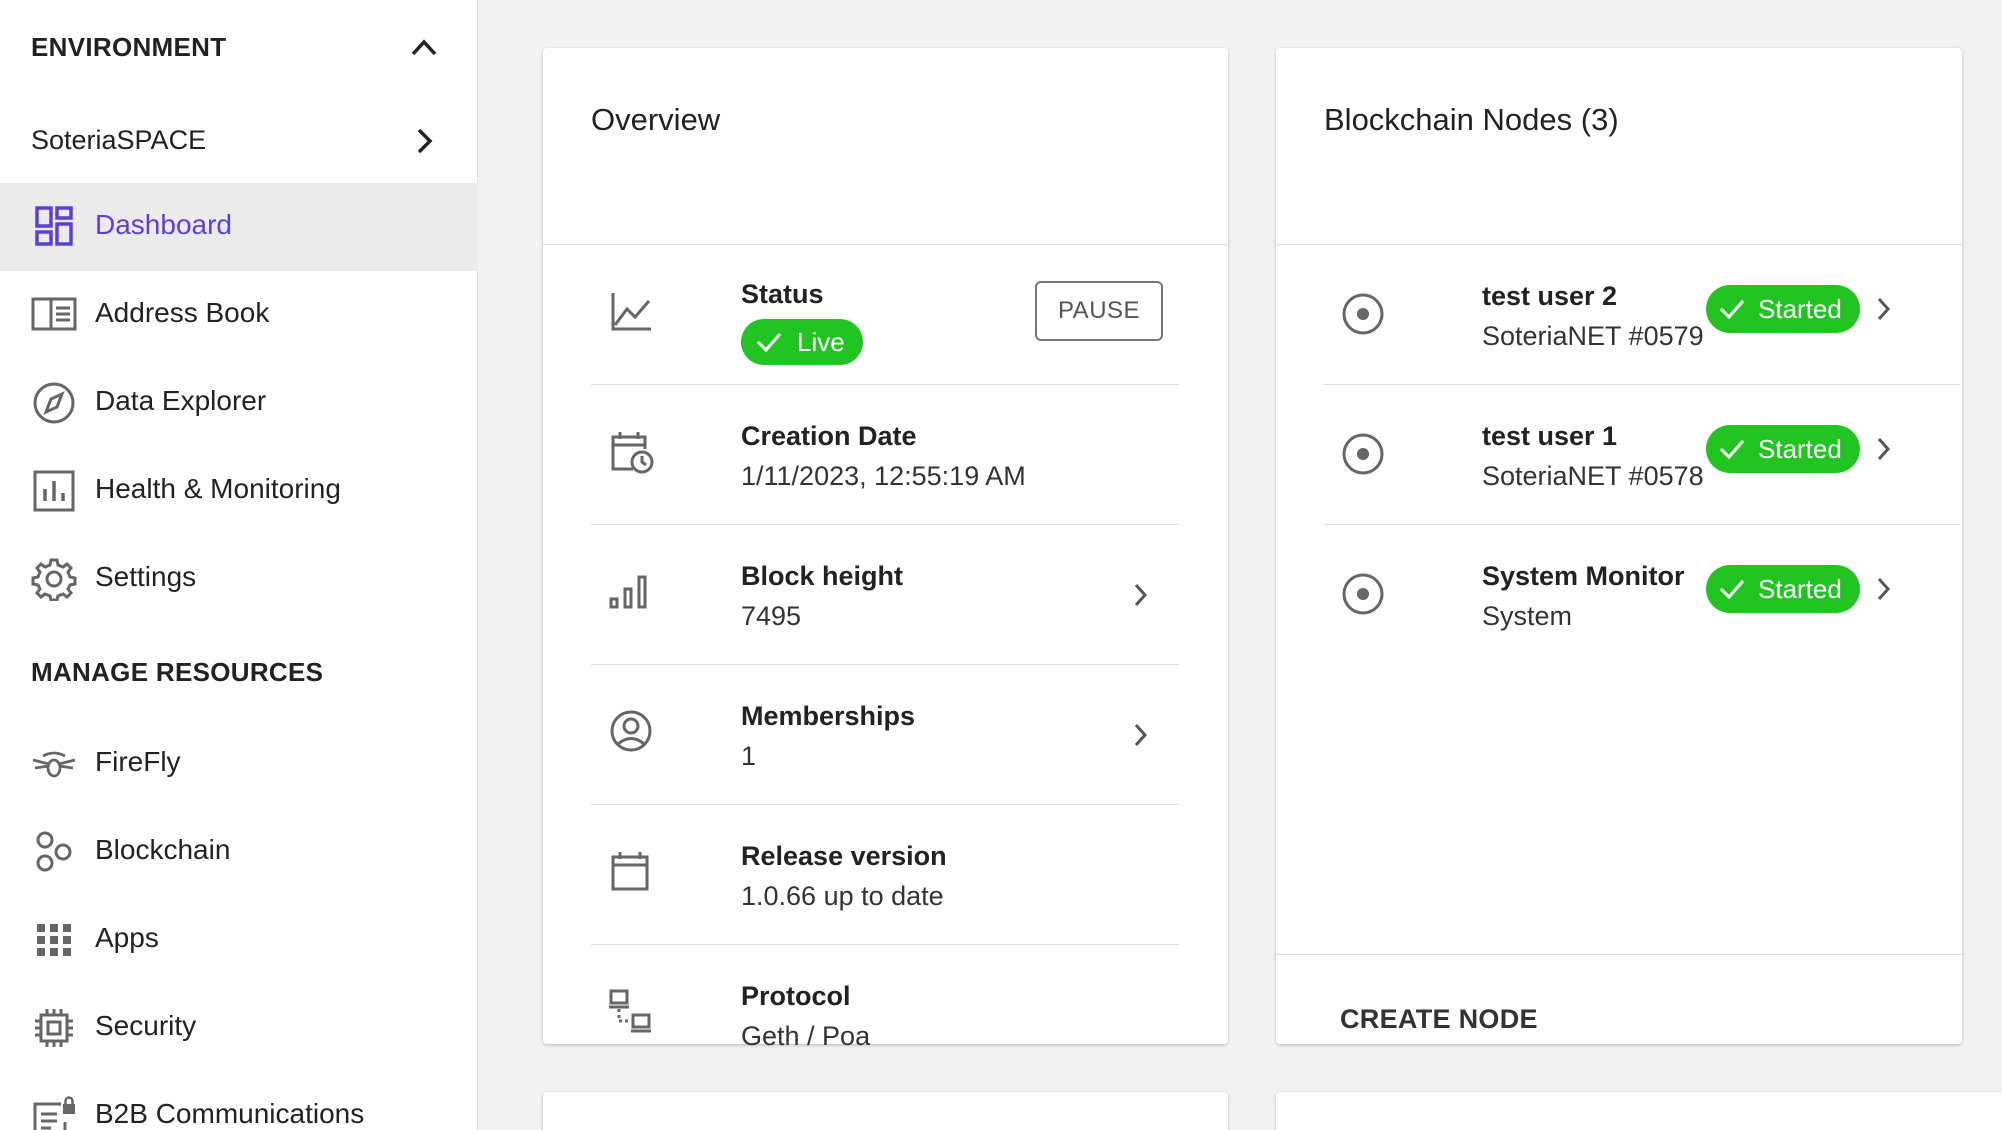 Image resolution: width=2002 pixels, height=1130 pixels. I want to click on creation-date-row: Creation Date 1/11/2023, 12:55:19 AM, so click(885, 455).